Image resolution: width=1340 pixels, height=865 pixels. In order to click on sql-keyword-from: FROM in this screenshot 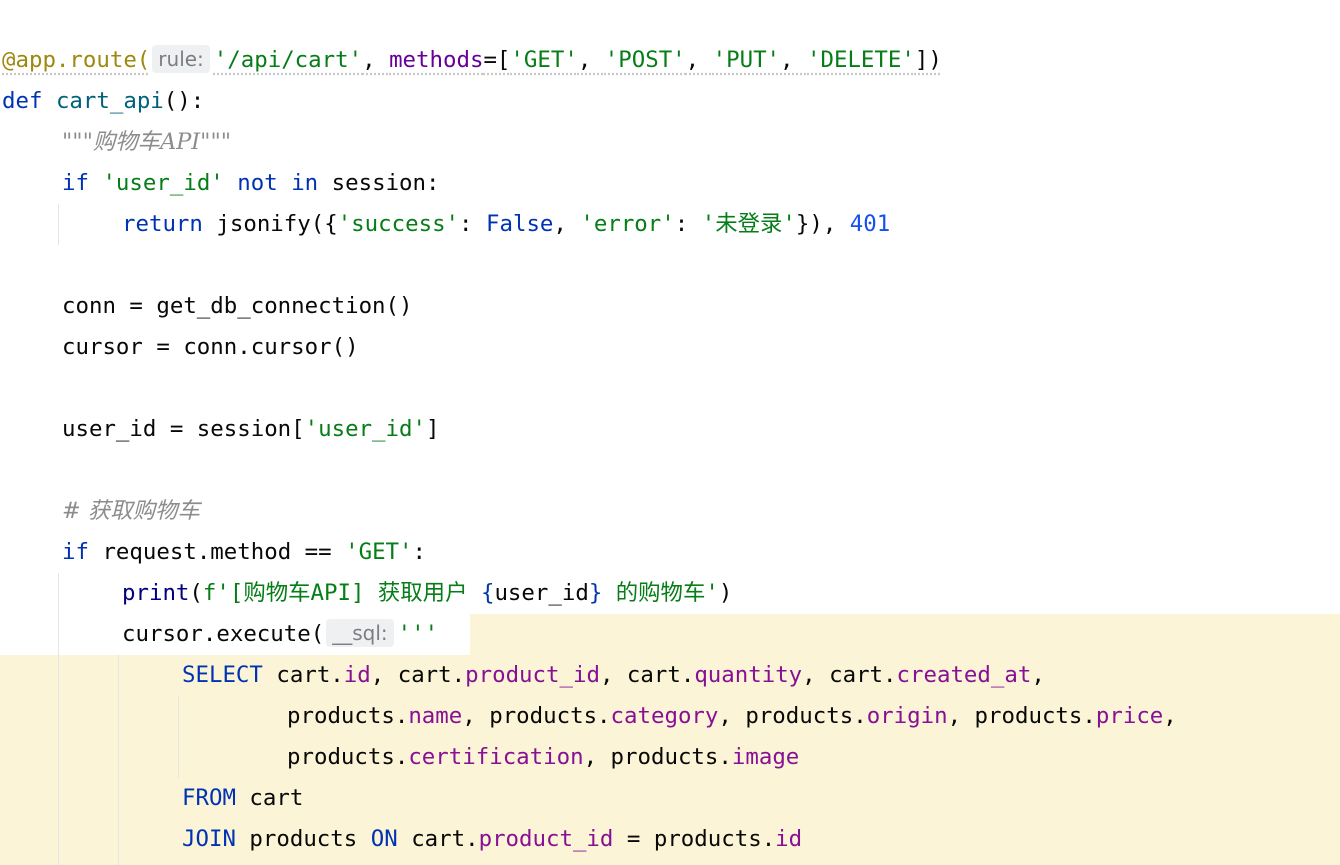, I will do `click(209, 798)`.